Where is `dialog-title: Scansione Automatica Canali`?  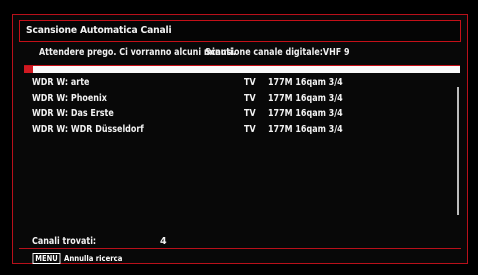 dialog-title: Scansione Automatica Canali is located at coordinates (99, 30).